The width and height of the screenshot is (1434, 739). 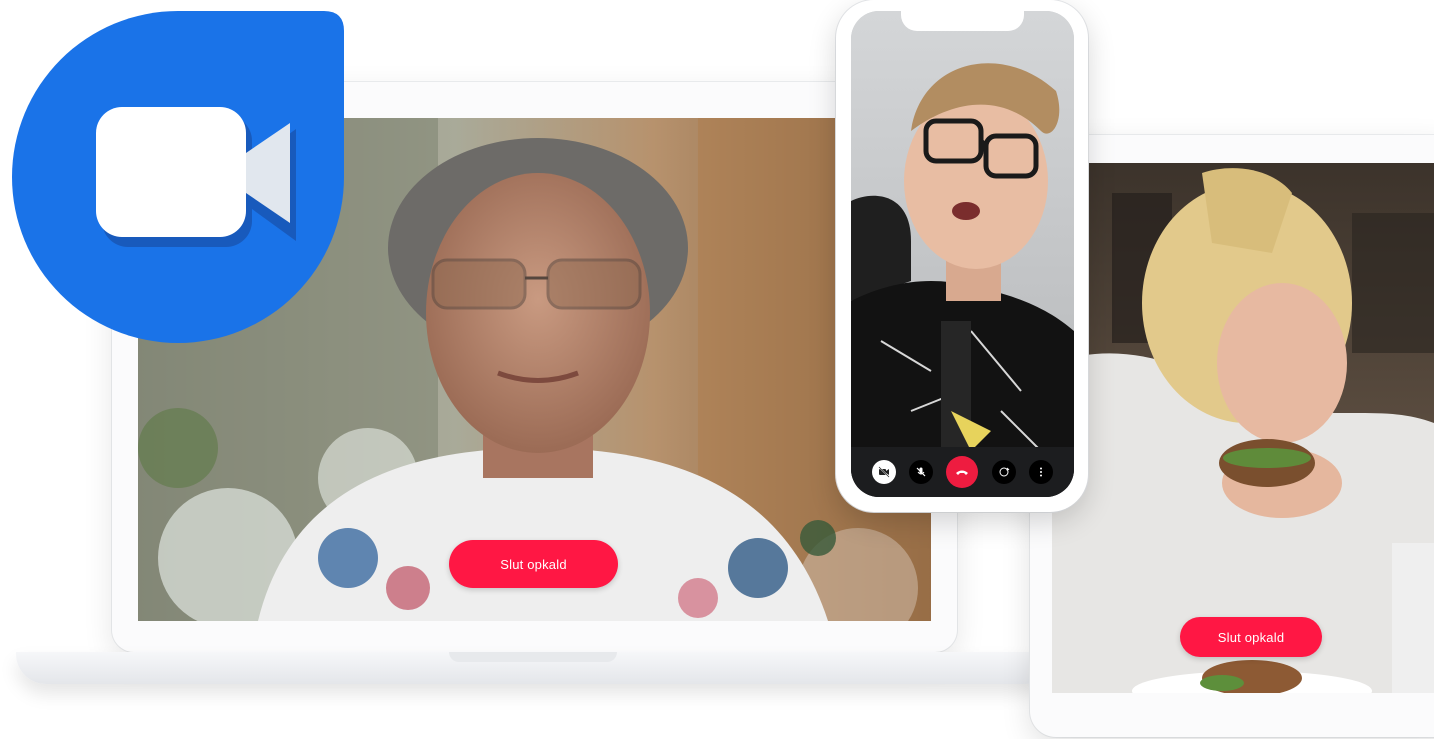 I want to click on more-icon, so click(x=1041, y=472).